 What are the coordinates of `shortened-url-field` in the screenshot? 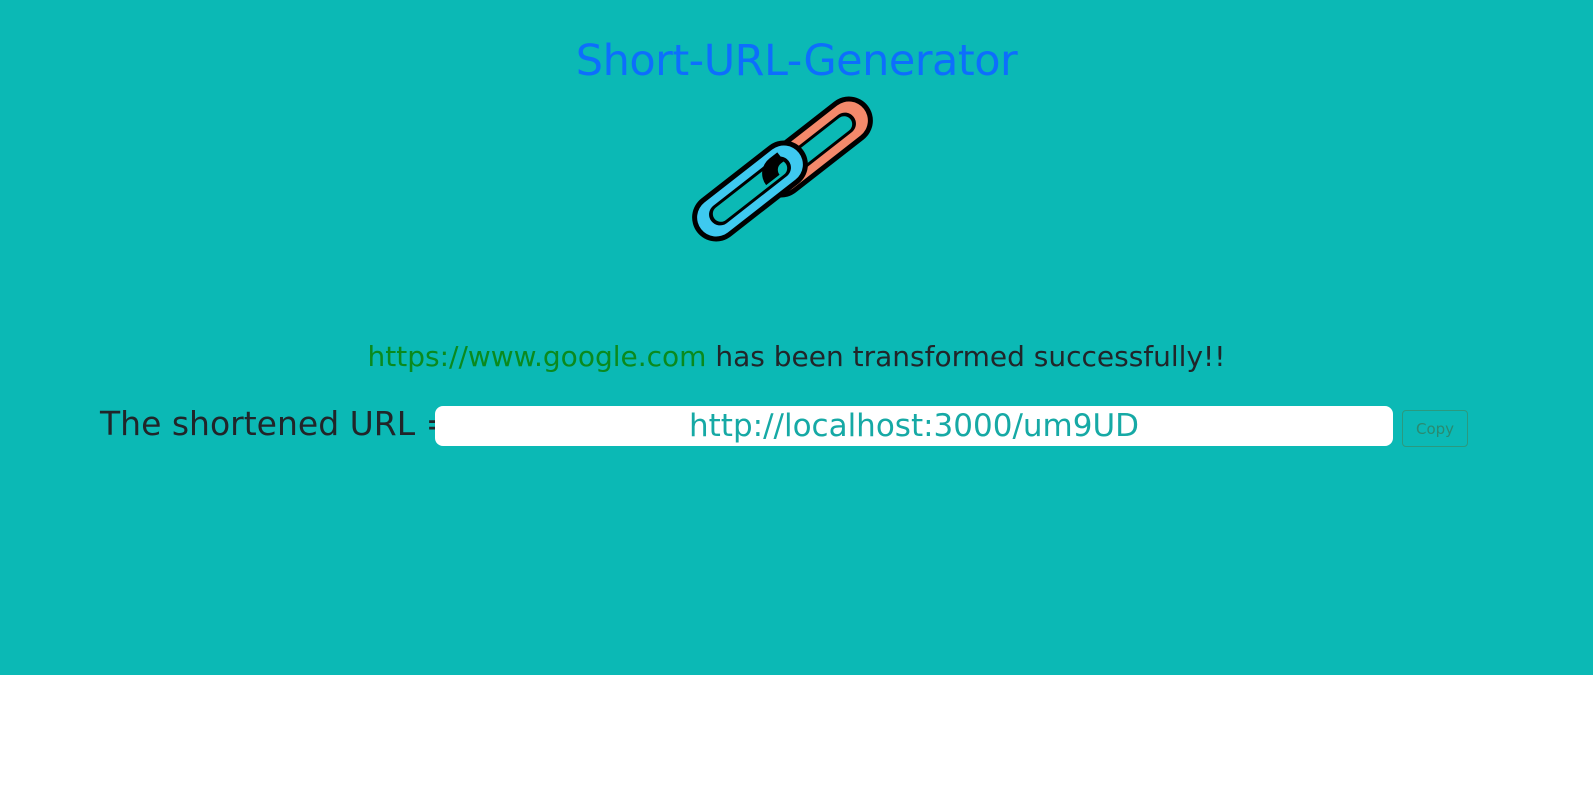 It's located at (914, 426).